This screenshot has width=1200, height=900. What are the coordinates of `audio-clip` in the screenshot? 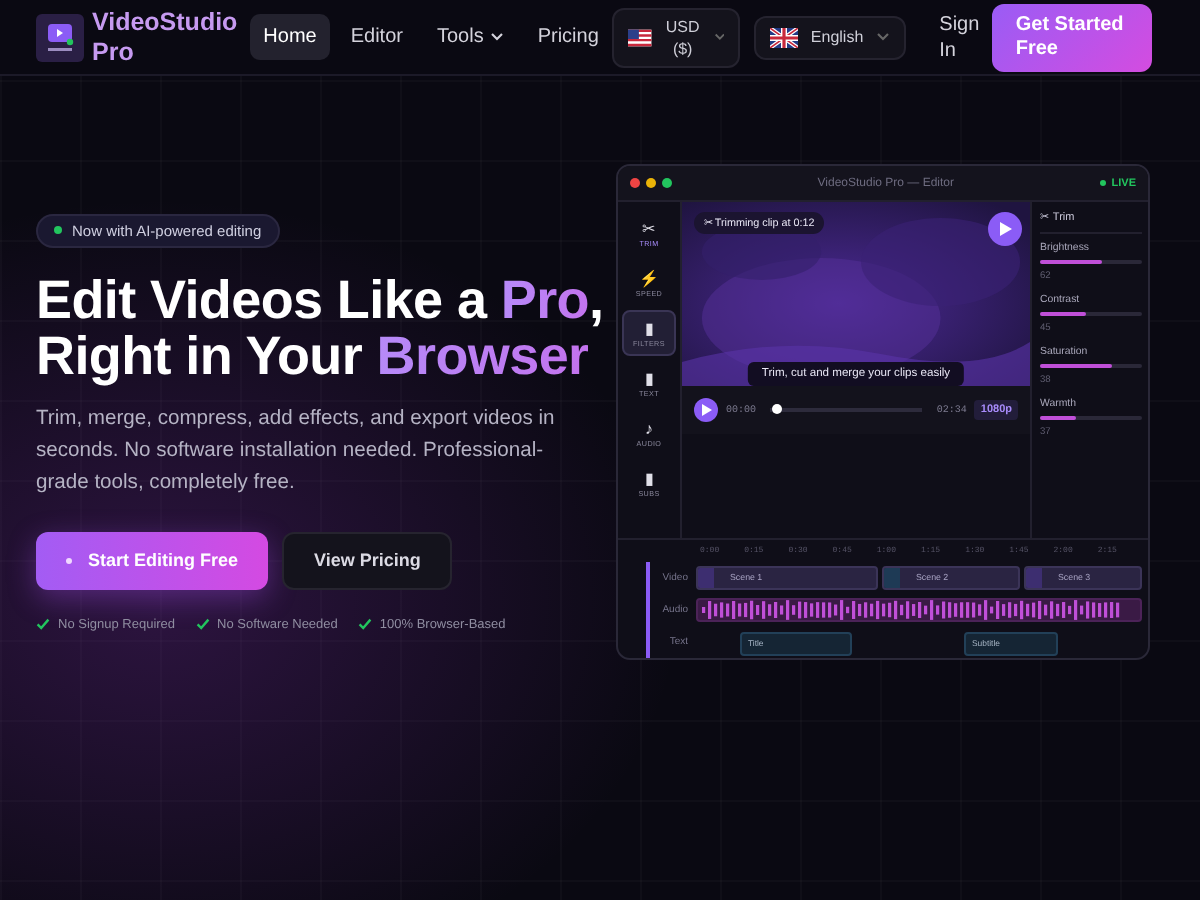 It's located at (919, 609).